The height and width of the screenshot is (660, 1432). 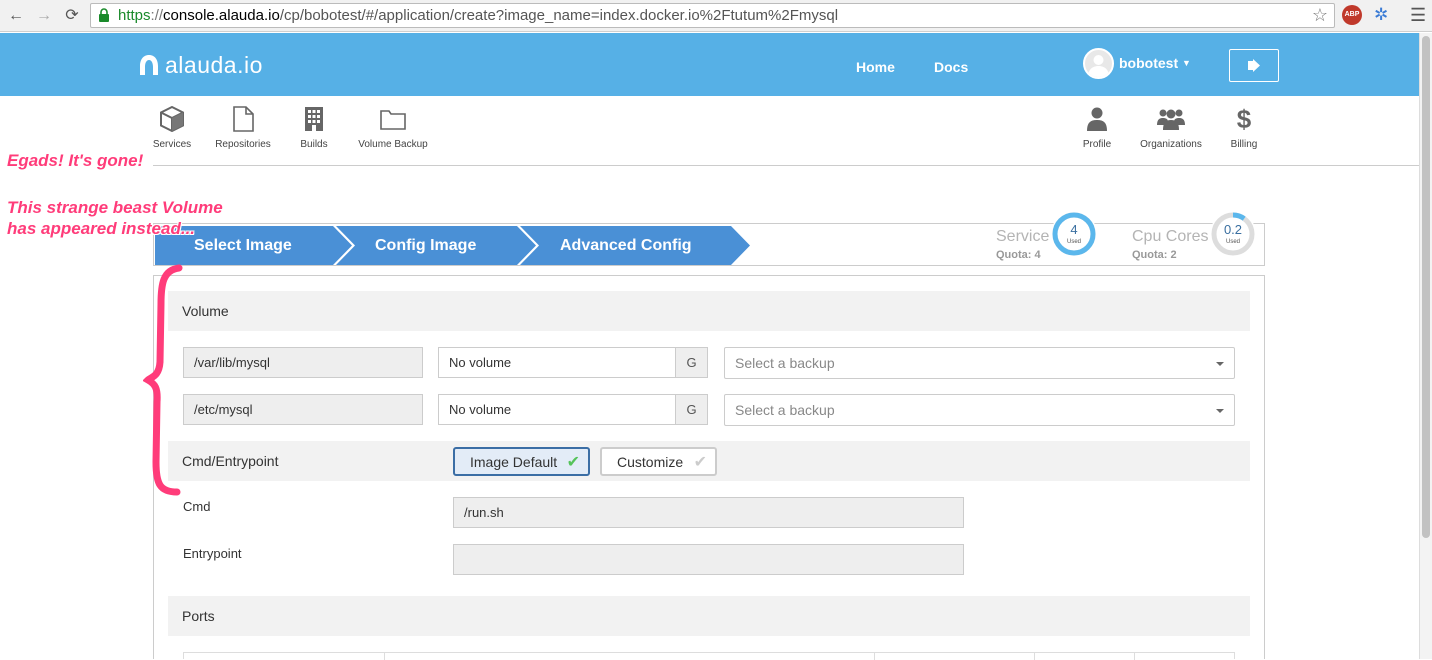 I want to click on cube-icon, so click(x=172, y=119).